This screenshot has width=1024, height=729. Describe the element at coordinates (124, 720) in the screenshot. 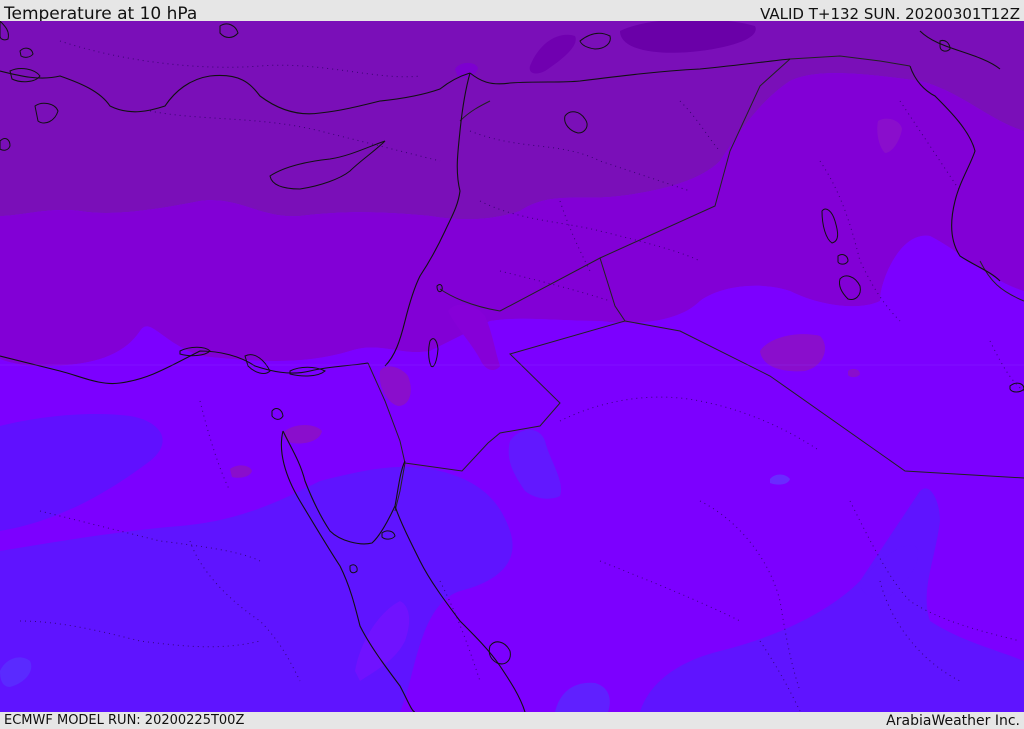

I see `model-run-label: ECMWF MODEL RUN: 20200225T00Z` at that location.